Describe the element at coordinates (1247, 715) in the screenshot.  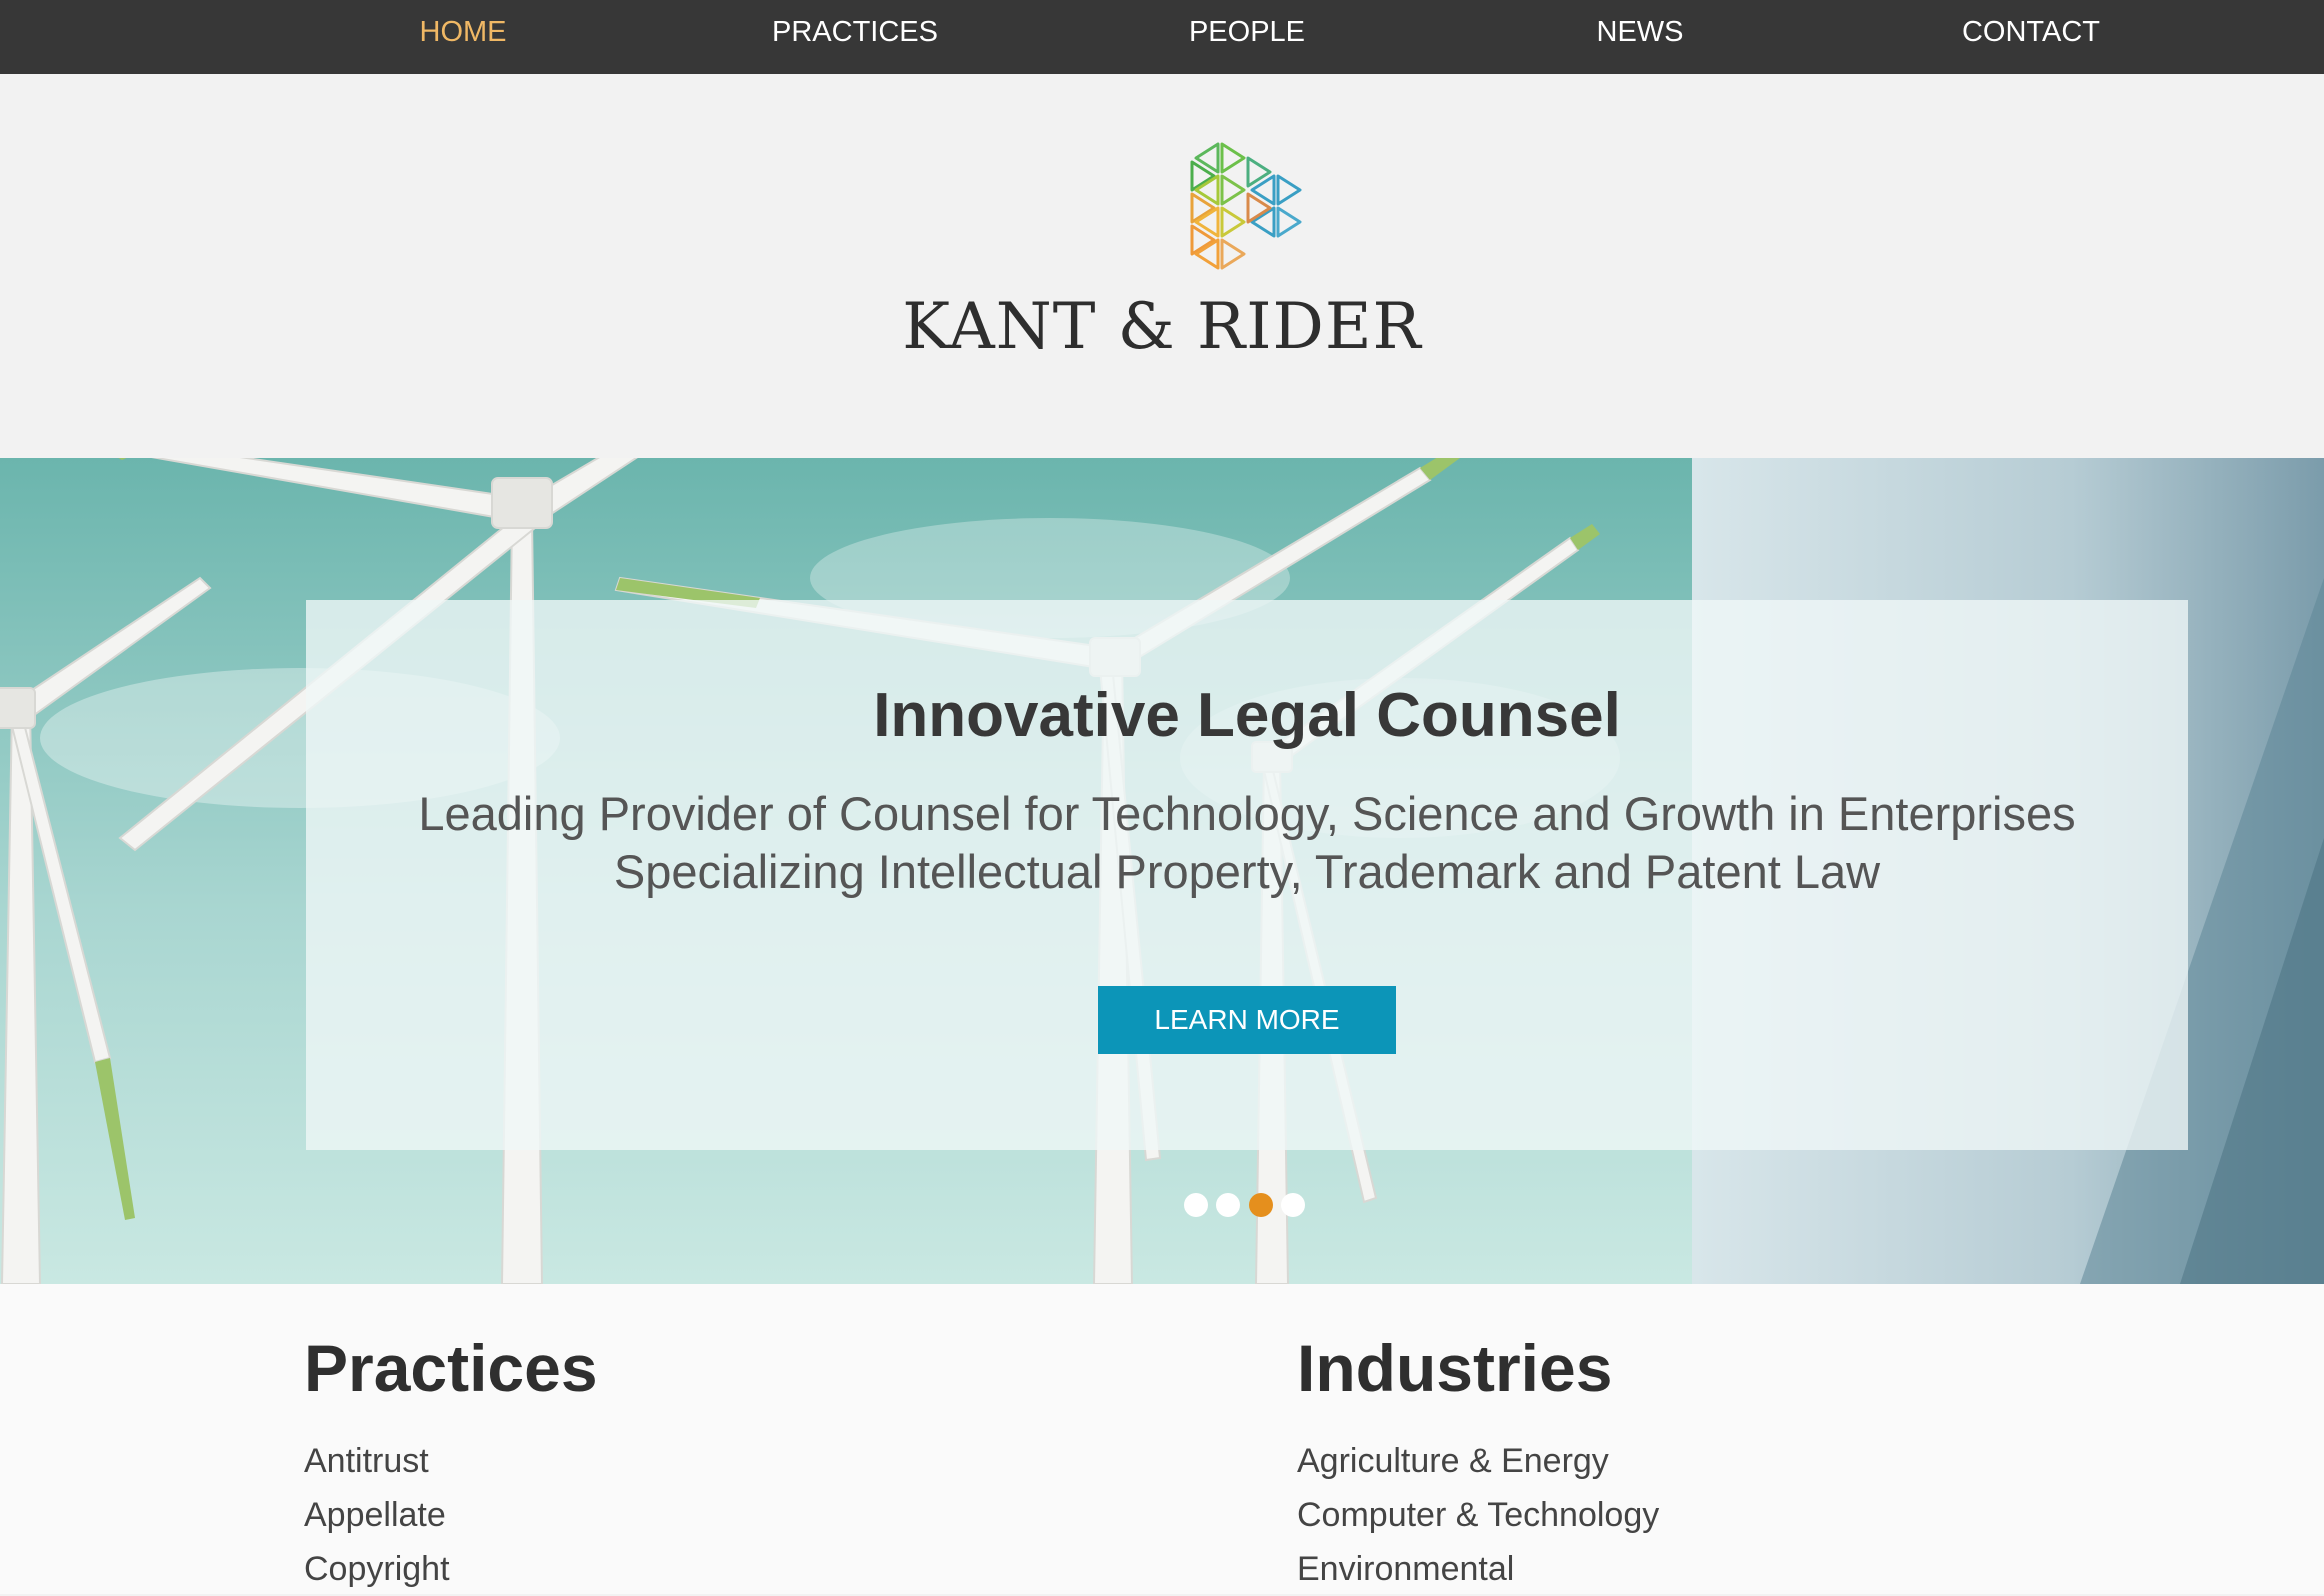
I see `hero-title: Innovative Legal Counsel` at that location.